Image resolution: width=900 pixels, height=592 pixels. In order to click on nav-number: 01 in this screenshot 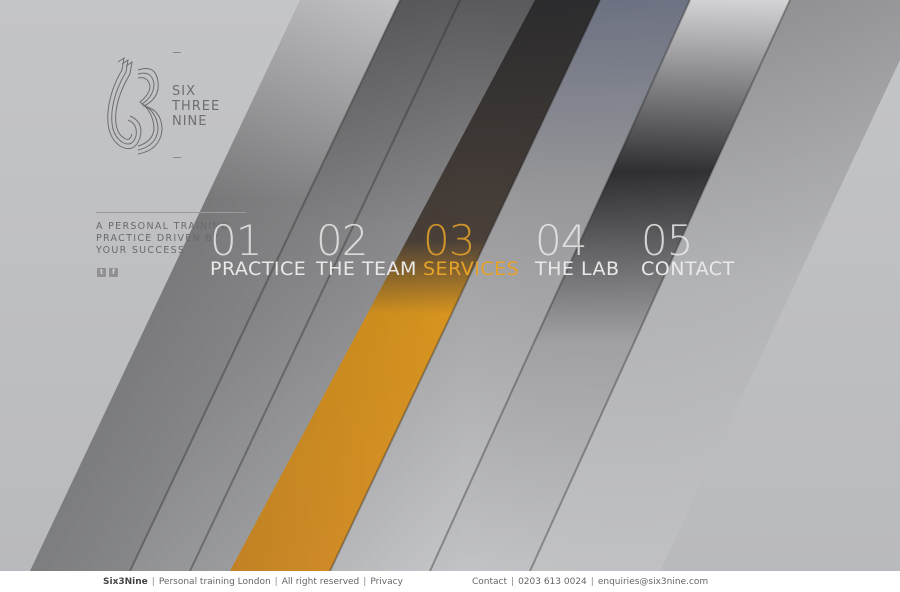, I will do `click(236, 240)`.